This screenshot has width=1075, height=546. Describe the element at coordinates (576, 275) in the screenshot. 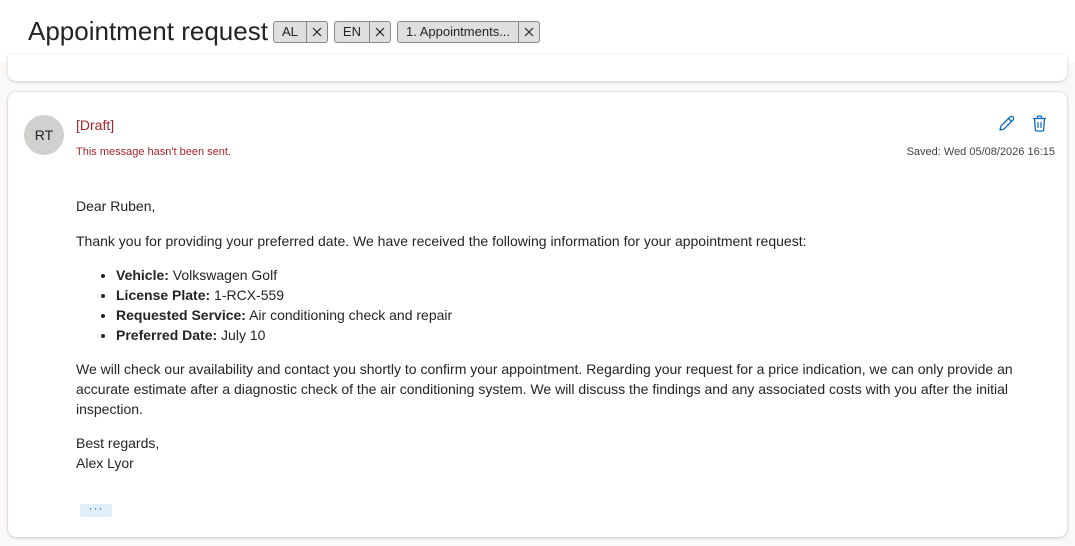

I see `list-item: Vehicle: Volkswagen Golf` at that location.